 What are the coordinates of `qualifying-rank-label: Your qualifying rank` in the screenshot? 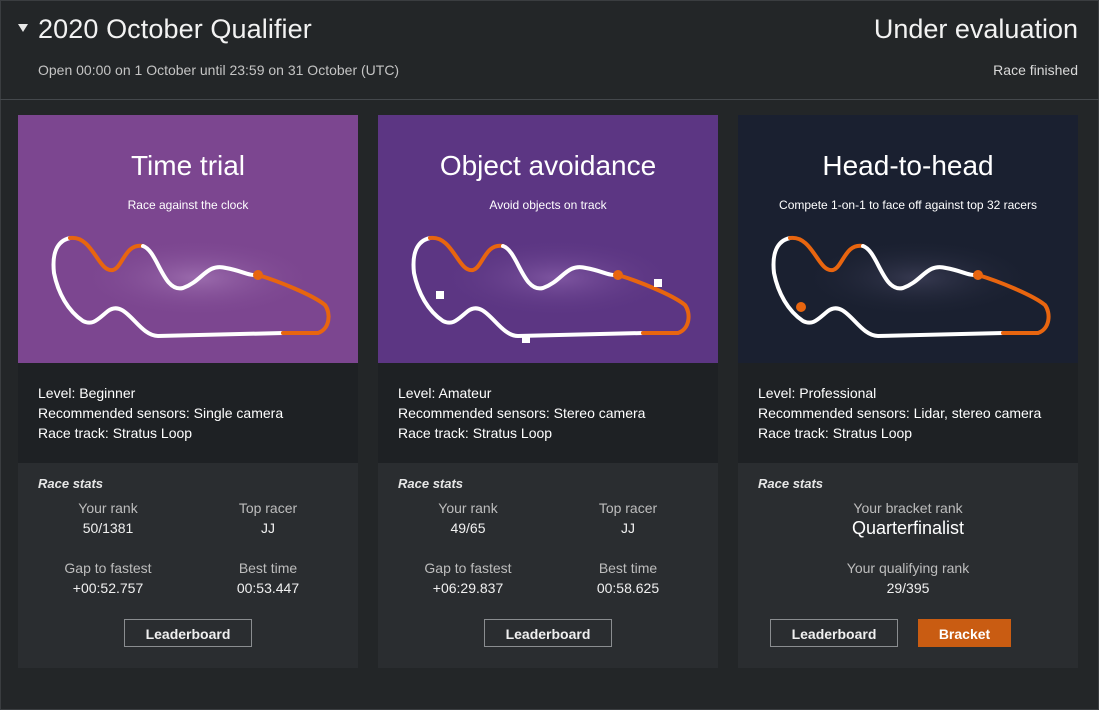 It's located at (908, 568).